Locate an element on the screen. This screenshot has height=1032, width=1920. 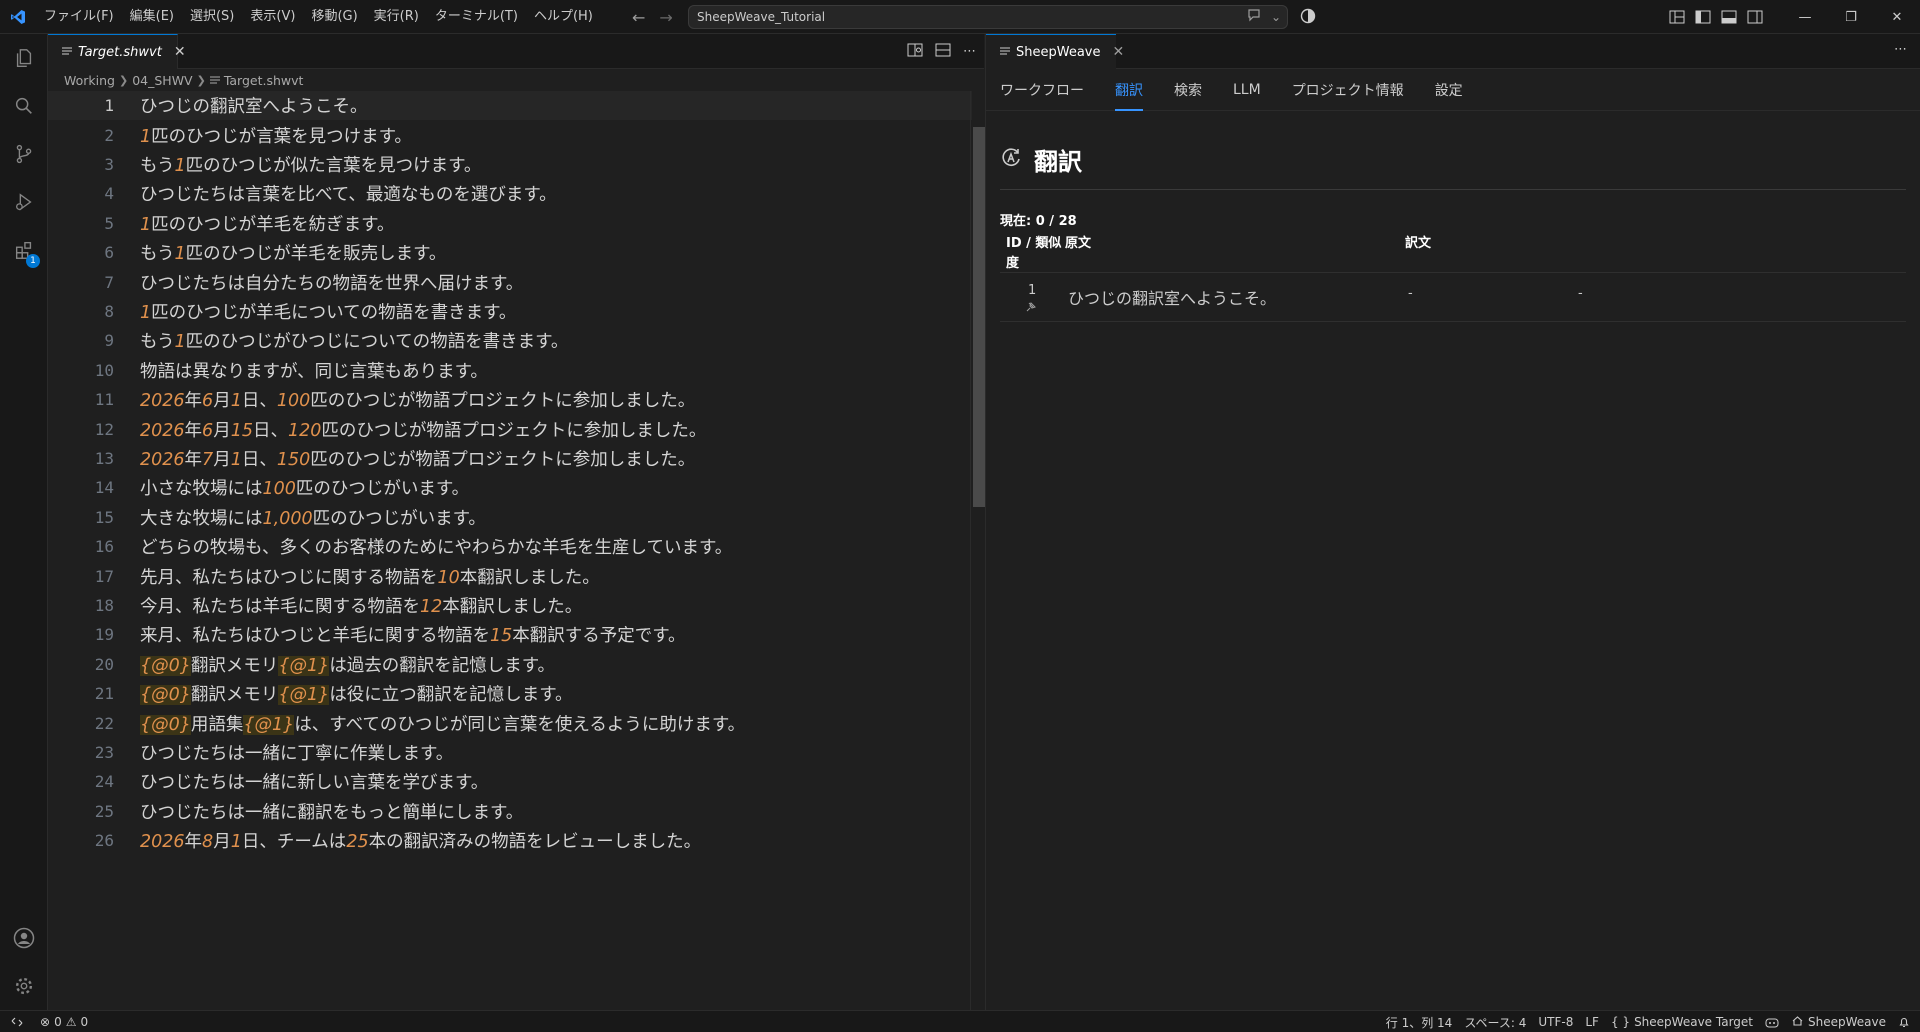
forward-arrow-icon: → is located at coordinates (665, 17).